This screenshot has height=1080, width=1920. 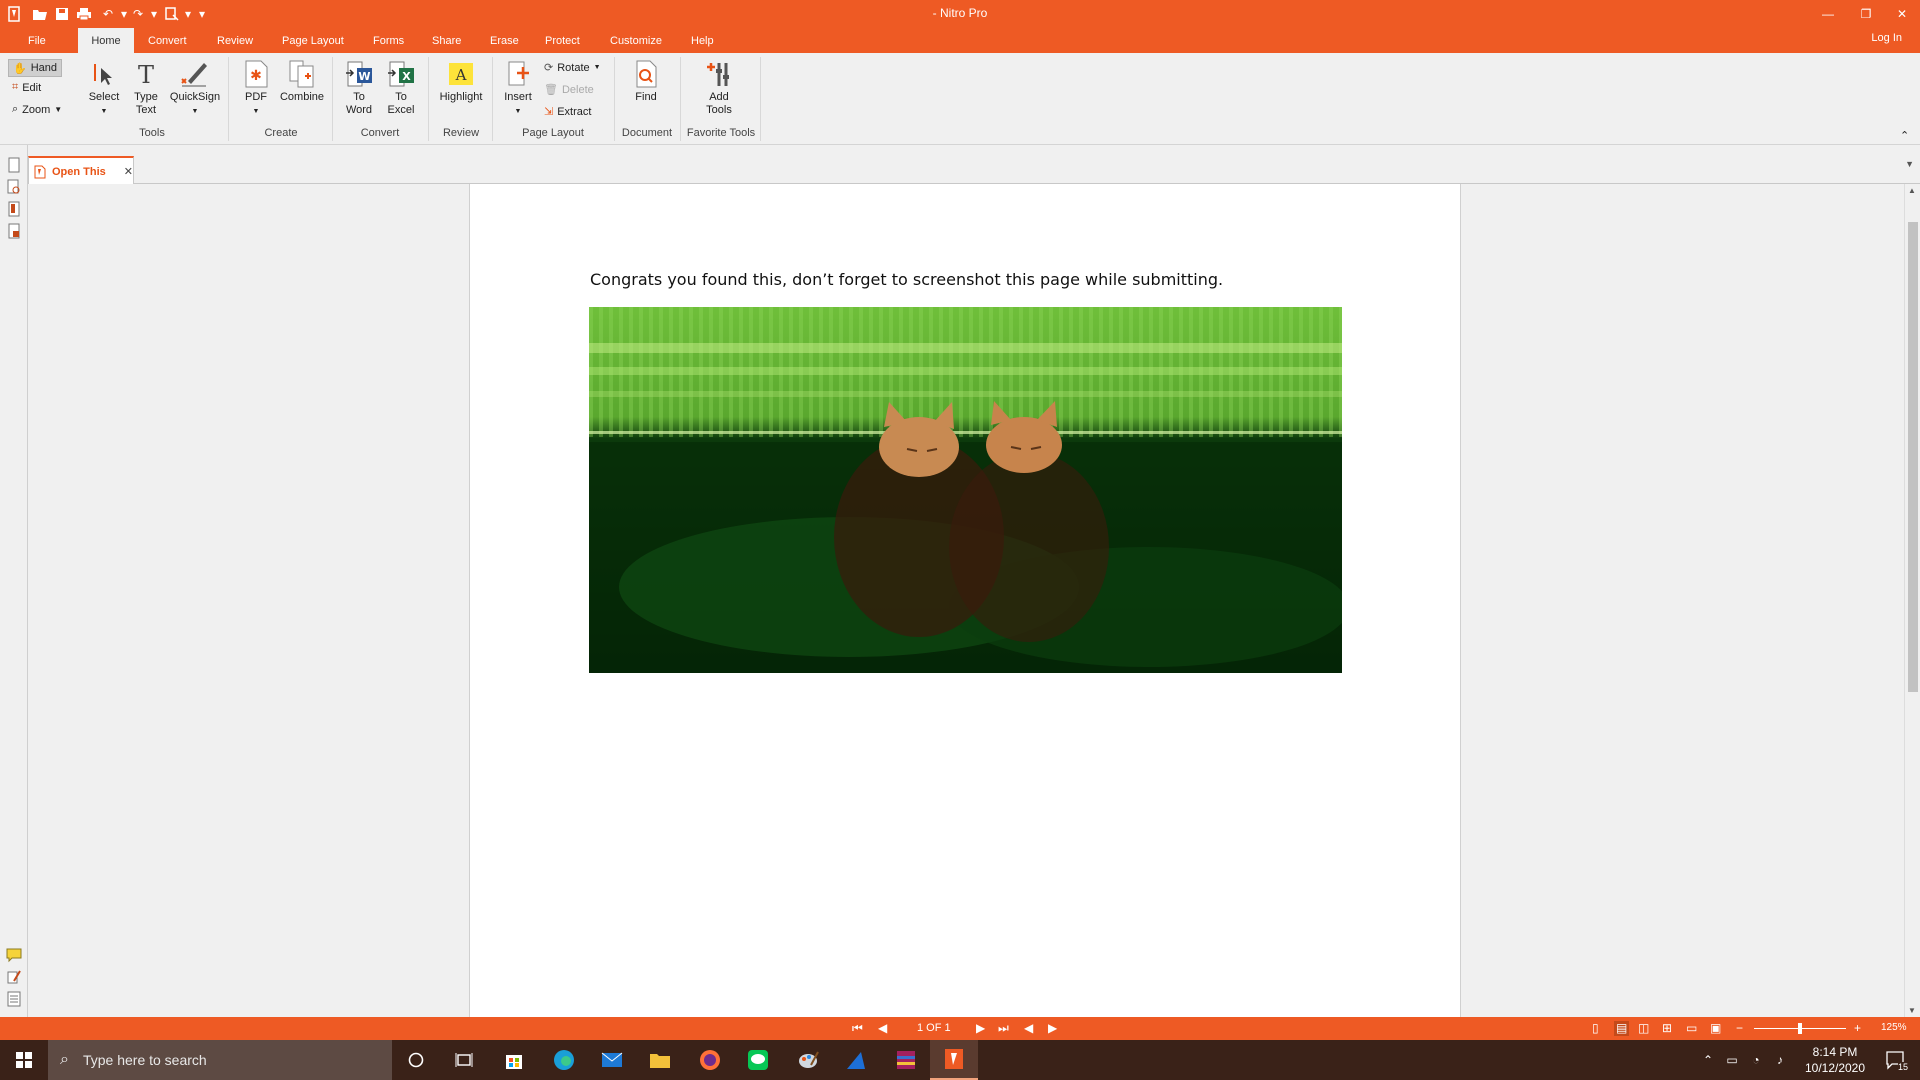 What do you see at coordinates (974, 165) in the screenshot?
I see `document-tab-bar: Open This ✕ ▼` at bounding box center [974, 165].